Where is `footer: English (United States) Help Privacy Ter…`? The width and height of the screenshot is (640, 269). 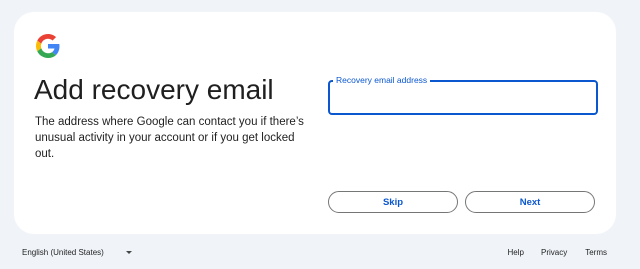
footer: English (United States) Help Privacy Ter… is located at coordinates (320, 254).